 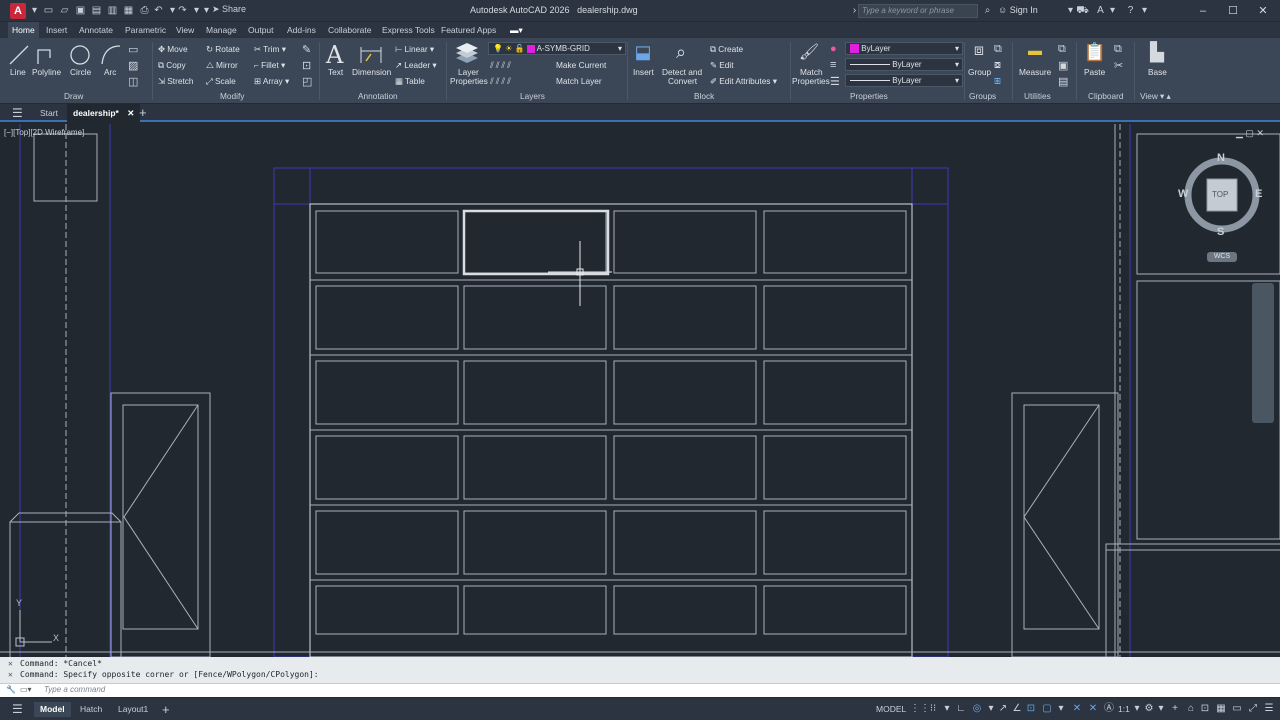 I want to click on arc-button: Arc, so click(x=110, y=72).